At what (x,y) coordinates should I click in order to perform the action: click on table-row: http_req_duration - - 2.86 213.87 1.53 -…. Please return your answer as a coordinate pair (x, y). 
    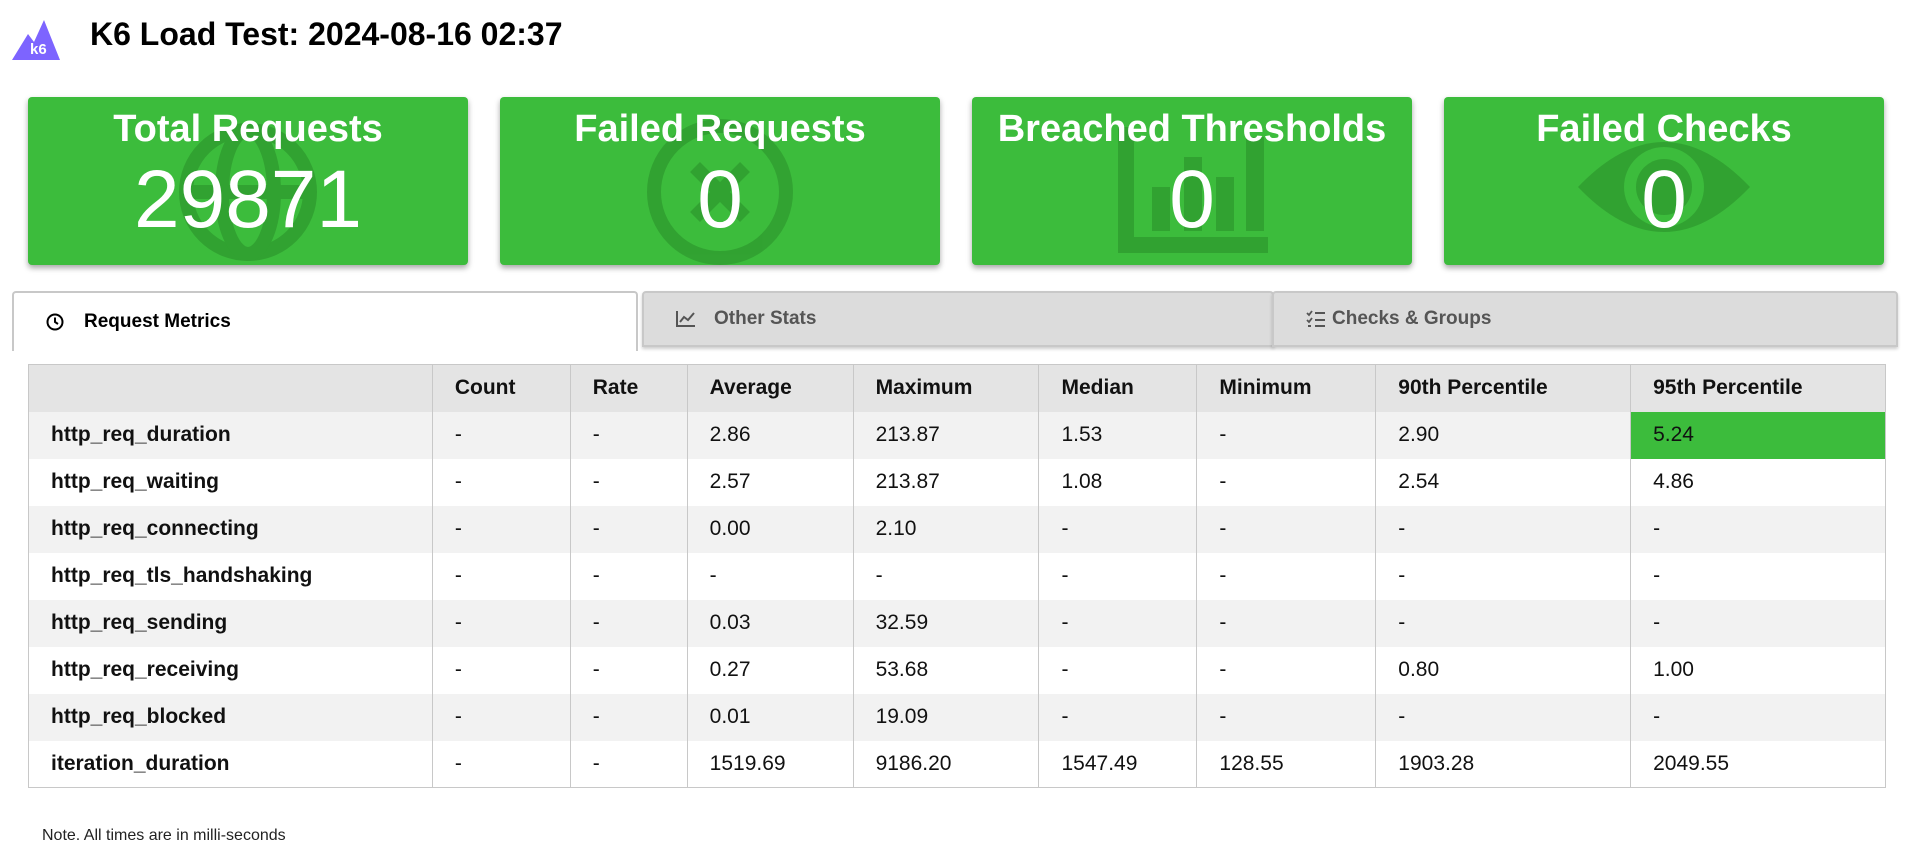
    Looking at the image, I should click on (957, 435).